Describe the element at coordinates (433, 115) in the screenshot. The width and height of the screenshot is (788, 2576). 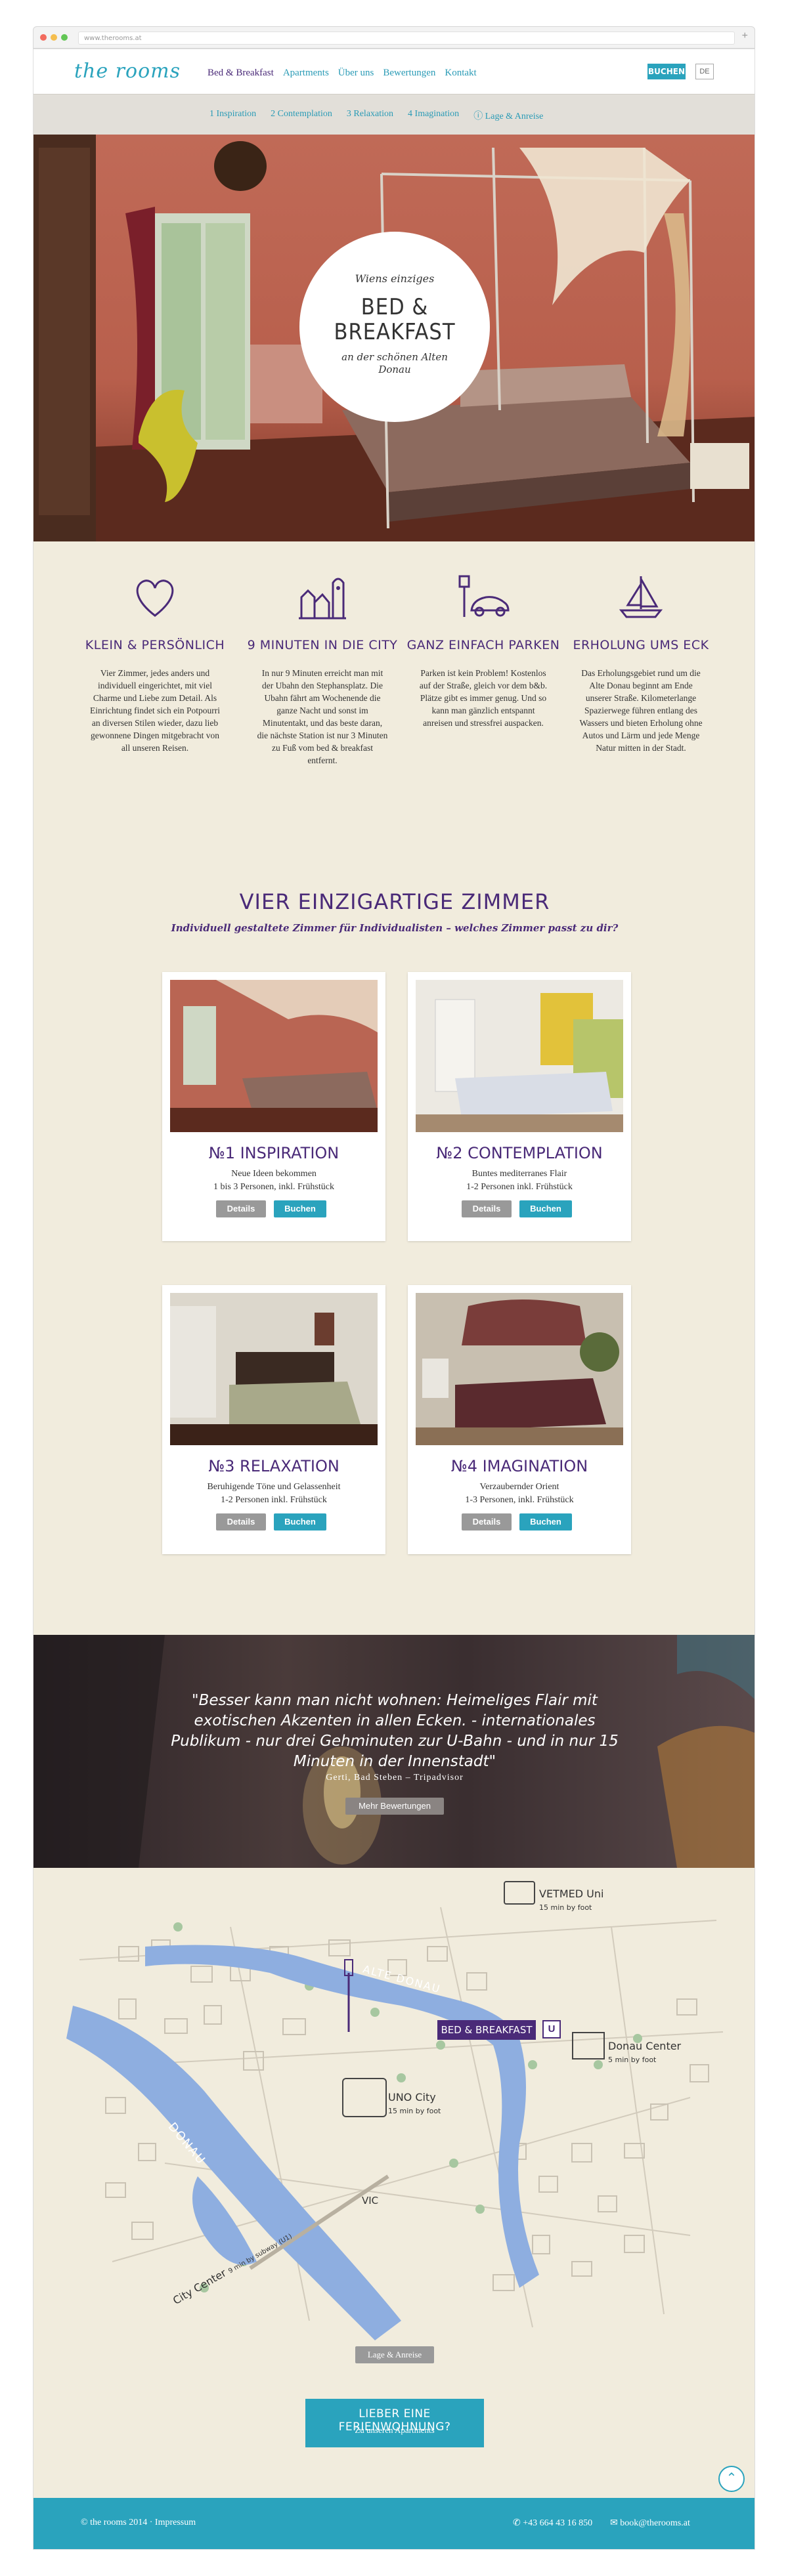
I see `subnav-item-imagination: 4 Imagination` at that location.